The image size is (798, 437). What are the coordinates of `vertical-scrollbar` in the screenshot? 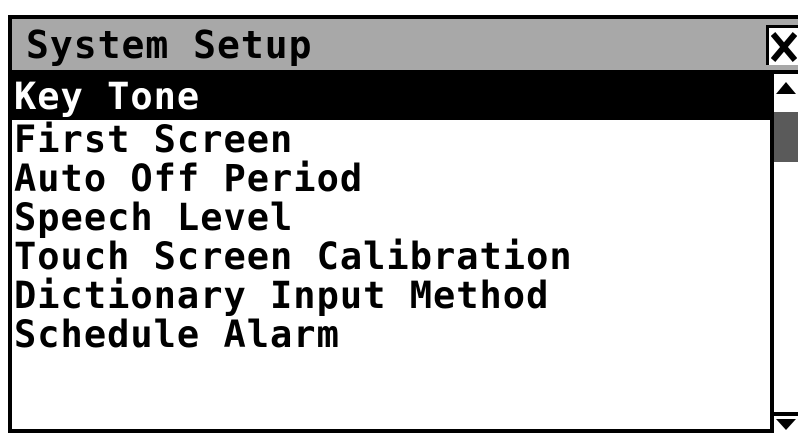 It's located at (784, 253).